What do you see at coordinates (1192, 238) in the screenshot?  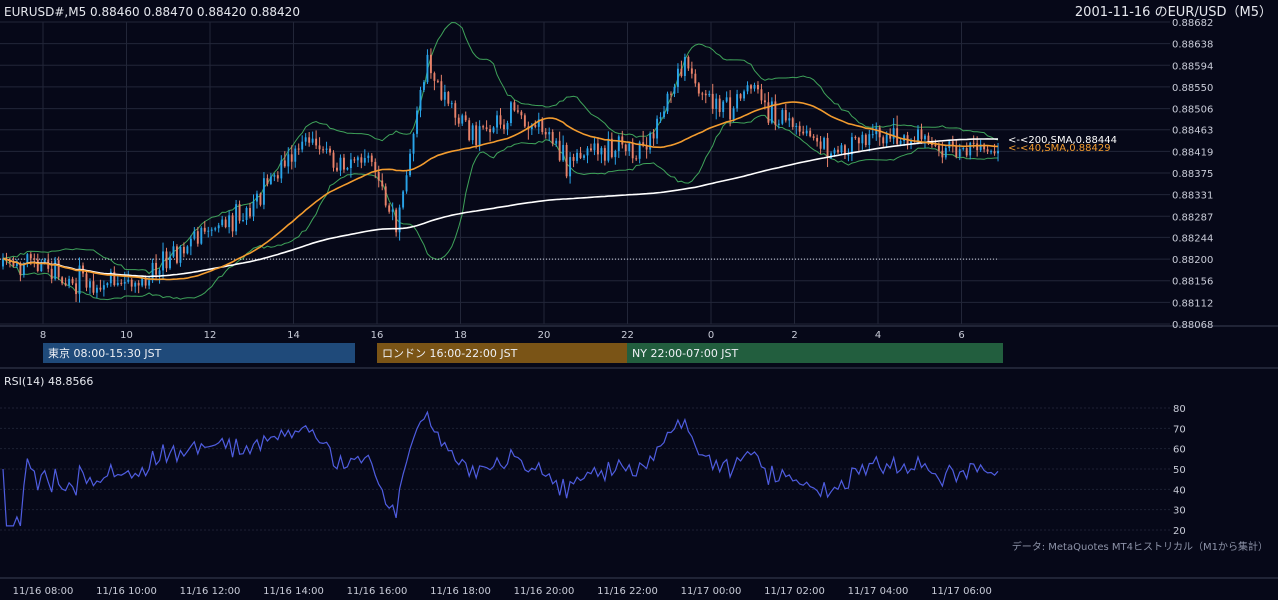 I see `price-tick-label: 0.88244` at bounding box center [1192, 238].